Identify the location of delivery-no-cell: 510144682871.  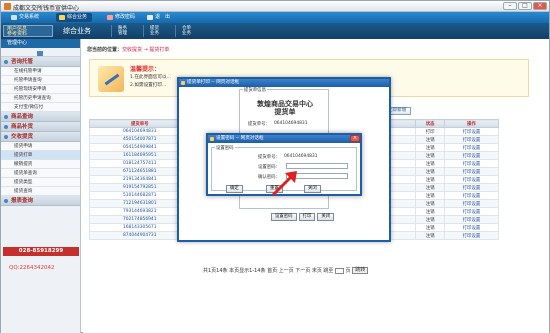
(139, 195).